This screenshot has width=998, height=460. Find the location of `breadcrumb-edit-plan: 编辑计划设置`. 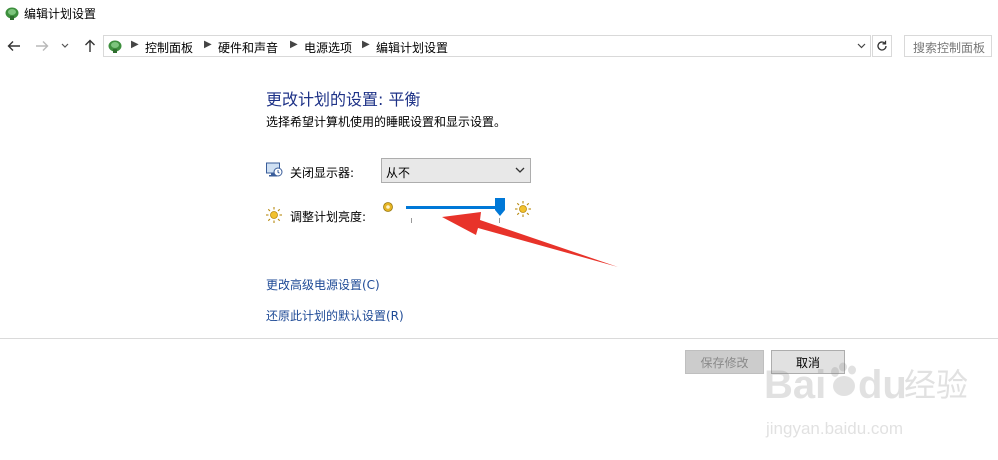

breadcrumb-edit-plan: 编辑计划设置 is located at coordinates (412, 47).